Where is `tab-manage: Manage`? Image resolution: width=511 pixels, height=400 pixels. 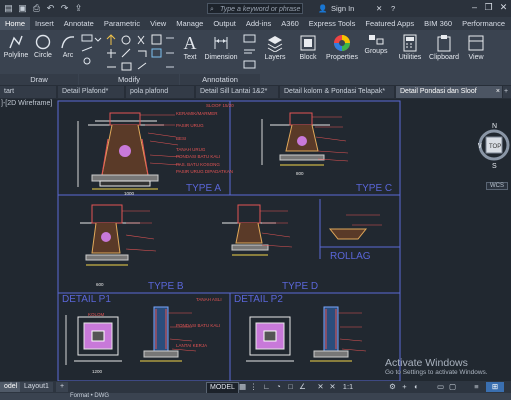 tab-manage: Manage is located at coordinates (189, 23).